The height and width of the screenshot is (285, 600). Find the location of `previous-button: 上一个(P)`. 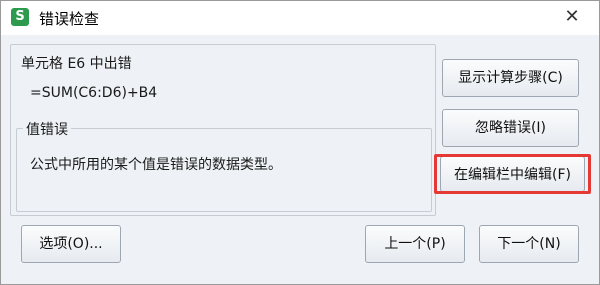

previous-button: 上一个(P) is located at coordinates (415, 244).